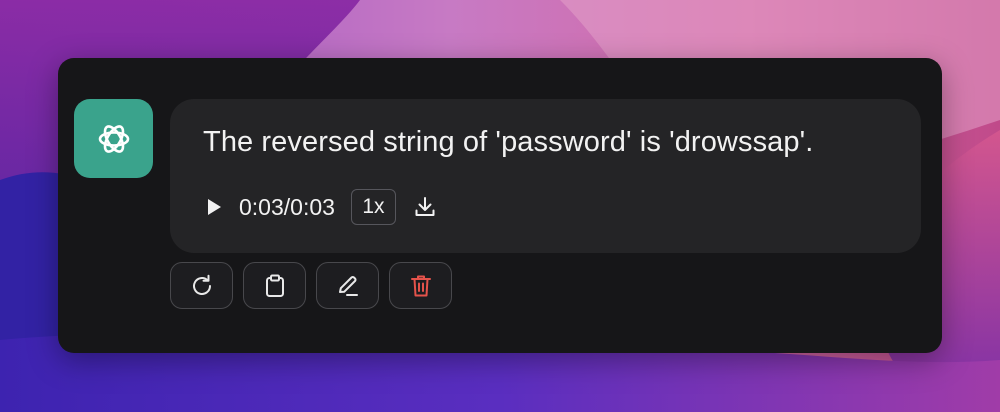 The image size is (1000, 412). I want to click on download-button, so click(425, 207).